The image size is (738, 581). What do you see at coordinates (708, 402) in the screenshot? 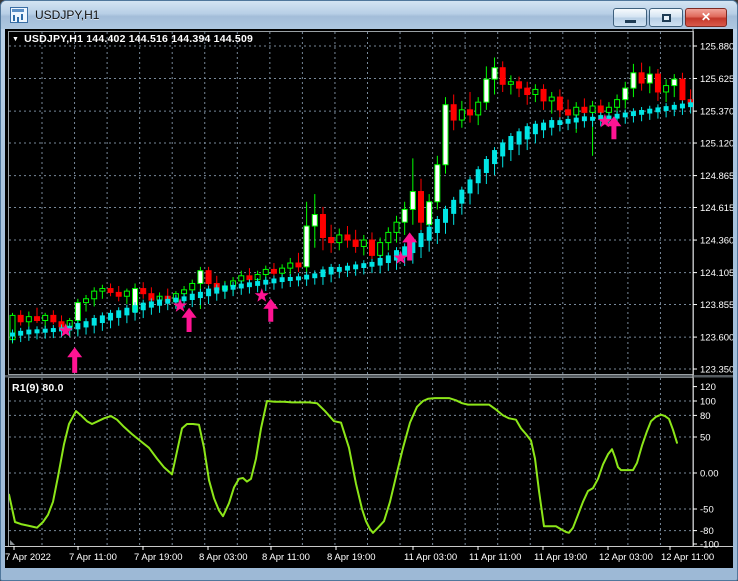
I see `svg-text: 100` at bounding box center [708, 402].